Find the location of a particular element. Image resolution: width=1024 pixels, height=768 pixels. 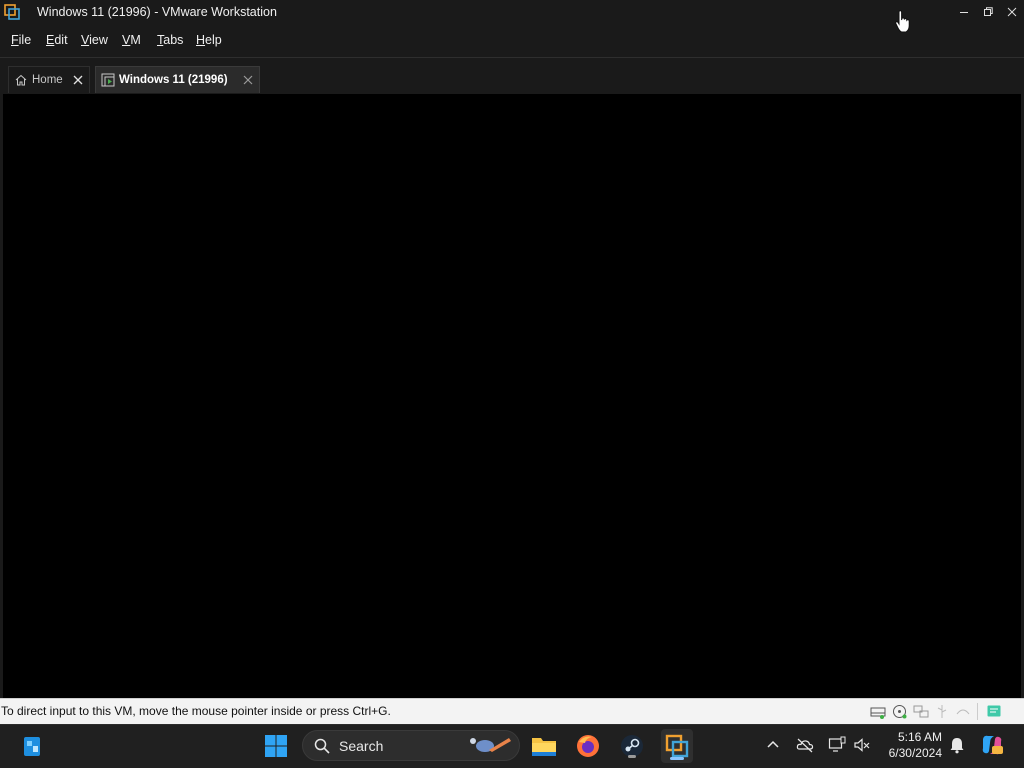

file-explorer-button is located at coordinates (544, 746).